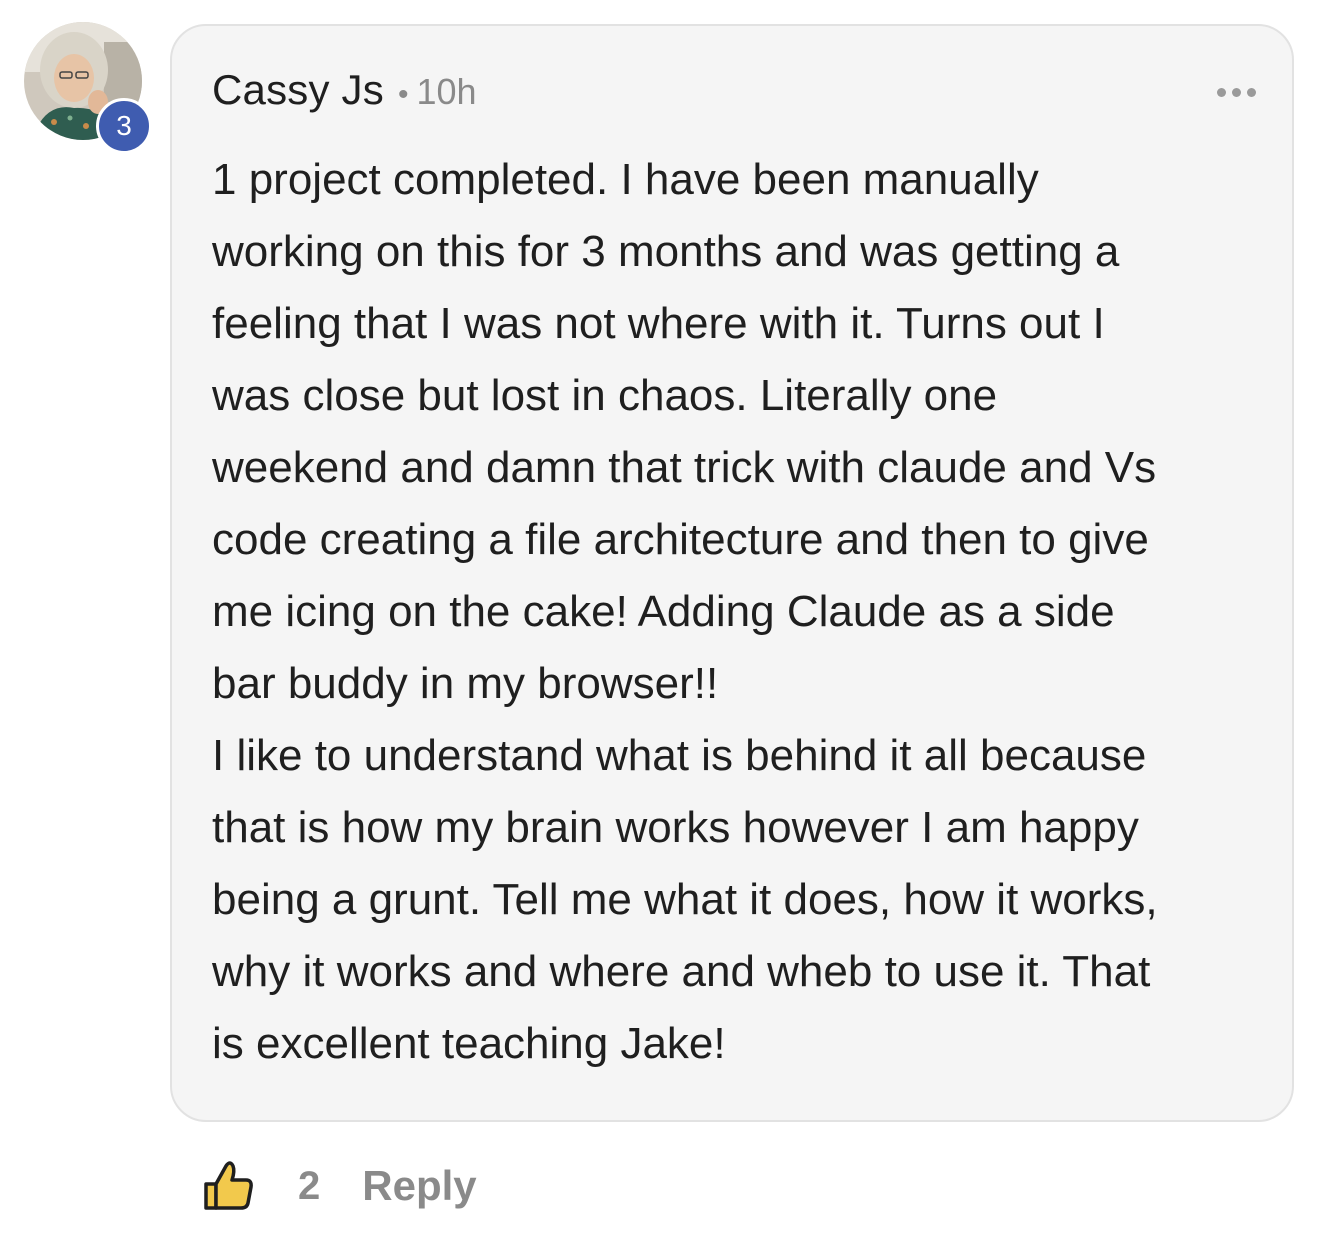 The image size is (1320, 1242). I want to click on reply-button: Reply, so click(419, 1186).